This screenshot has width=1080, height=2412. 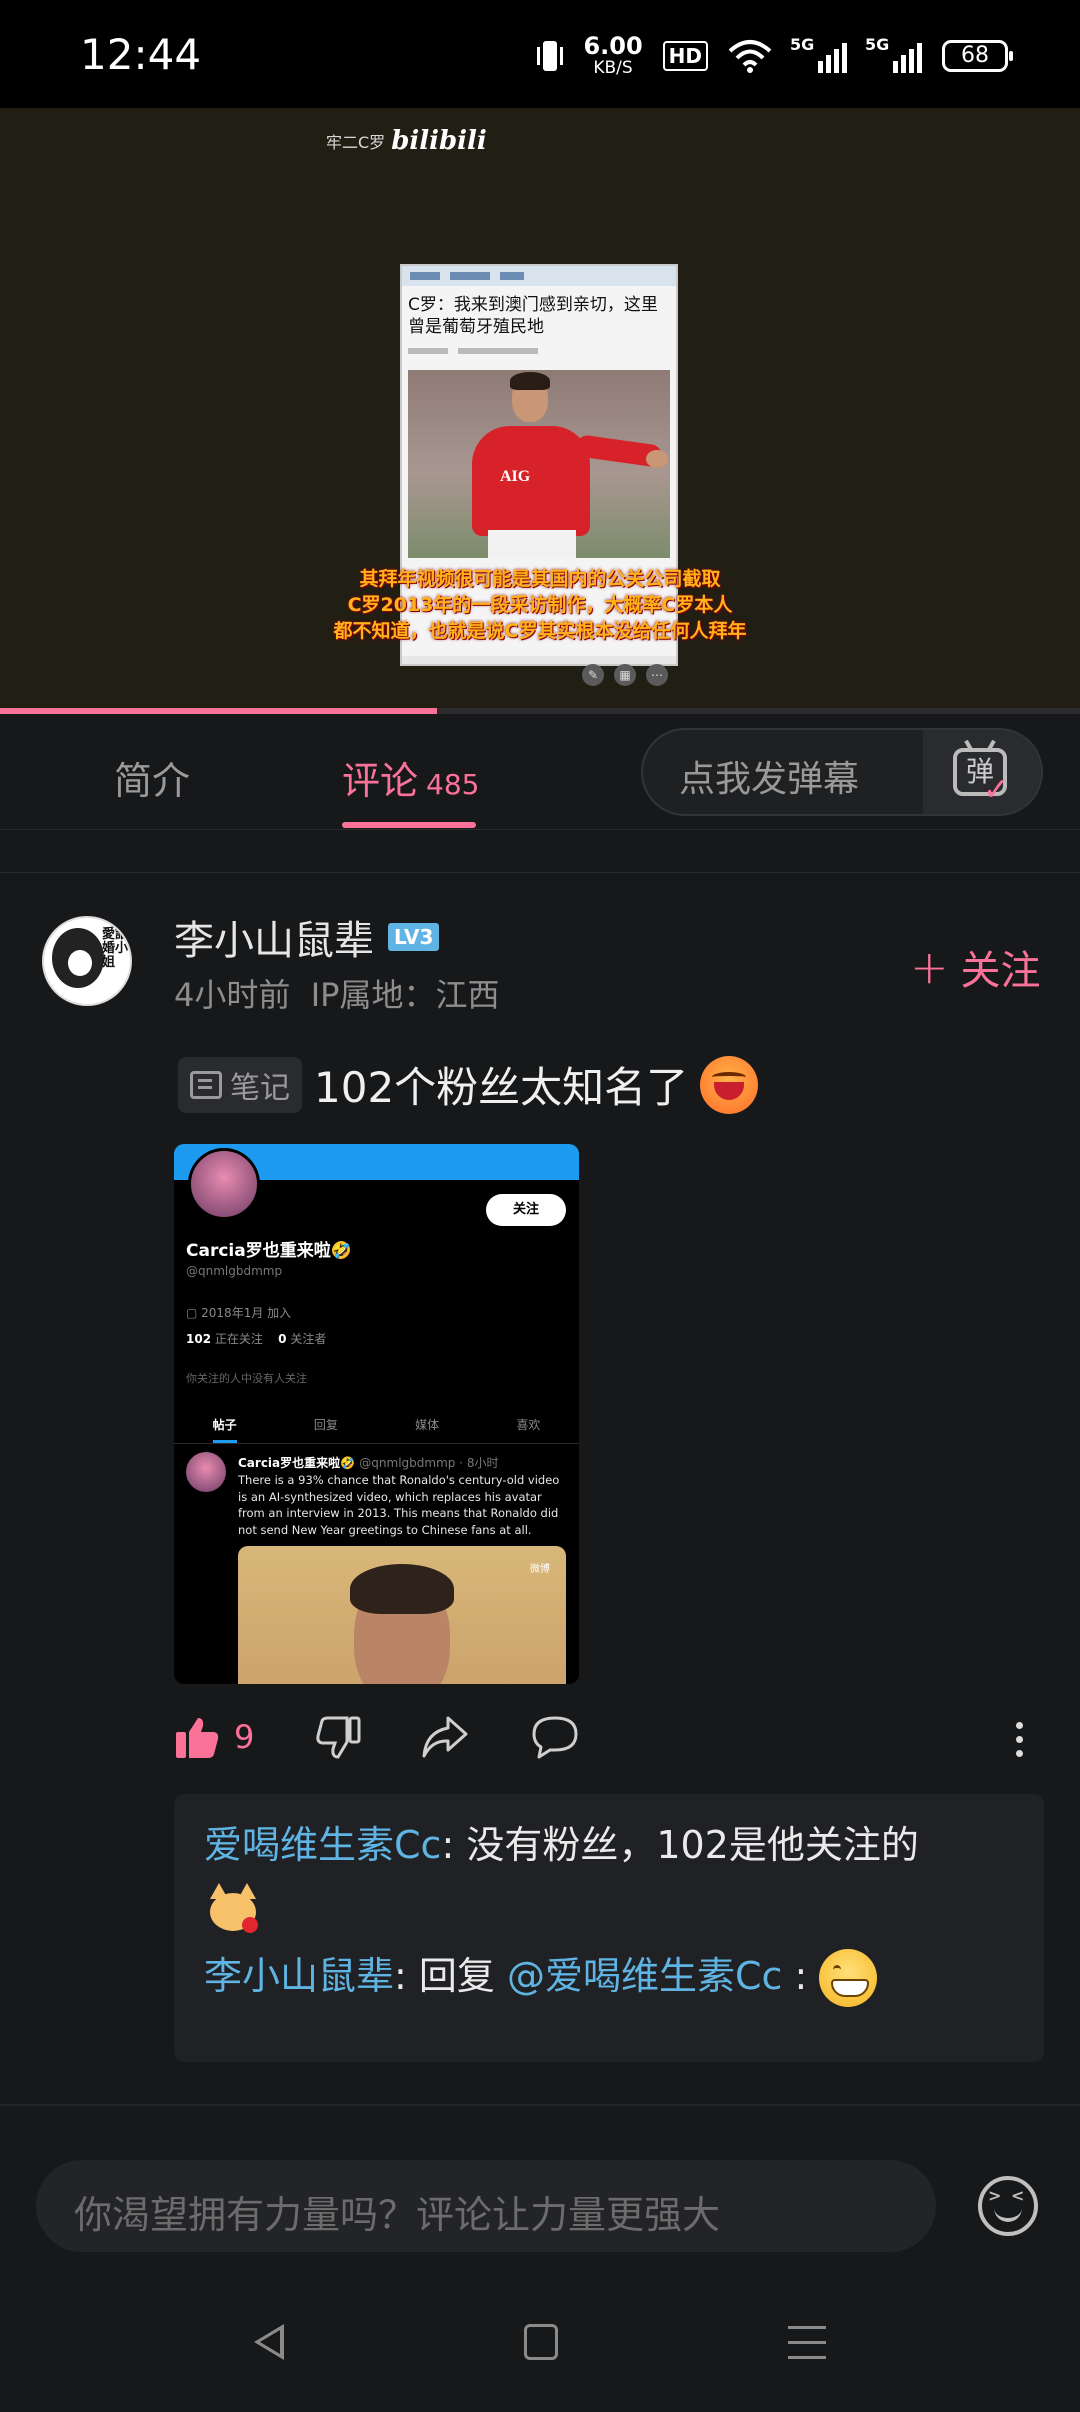 I want to click on reply-text: 没有粉丝，102是他关注的, so click(x=692, y=1845).